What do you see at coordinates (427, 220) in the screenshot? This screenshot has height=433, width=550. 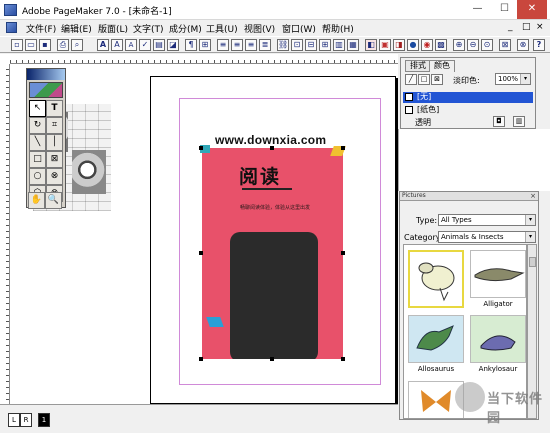 I see `type-label: Type:` at bounding box center [427, 220].